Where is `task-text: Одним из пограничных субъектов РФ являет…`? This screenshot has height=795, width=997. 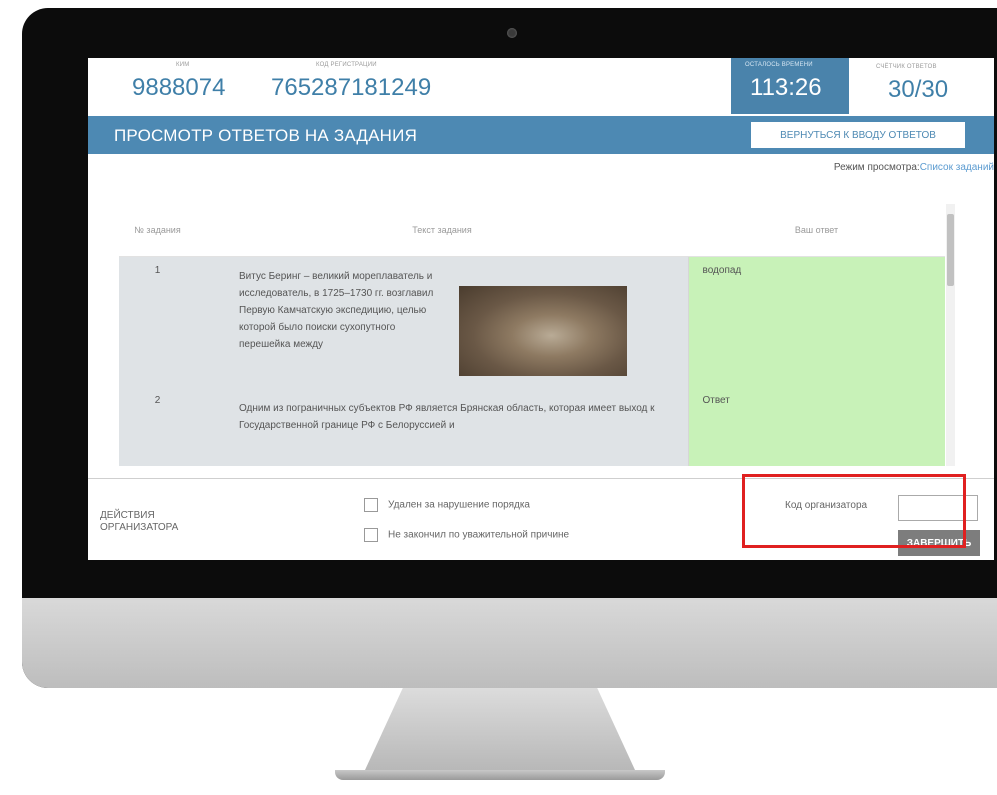
task-text: Одним из пограничных субъектов РФ являет… is located at coordinates (447, 417).